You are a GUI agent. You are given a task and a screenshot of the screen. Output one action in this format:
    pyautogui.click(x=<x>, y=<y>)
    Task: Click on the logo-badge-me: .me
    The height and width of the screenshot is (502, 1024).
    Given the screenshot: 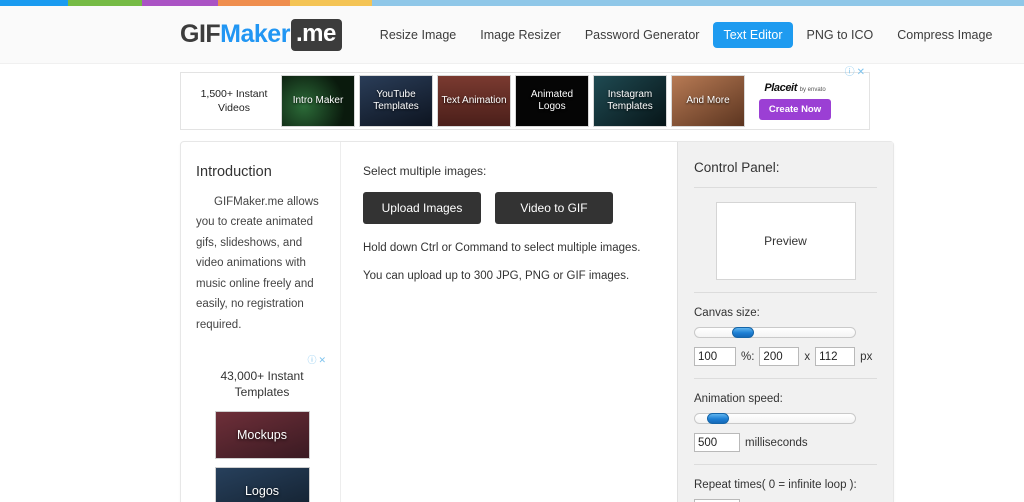 What is the action you would take?
    pyautogui.click(x=316, y=34)
    